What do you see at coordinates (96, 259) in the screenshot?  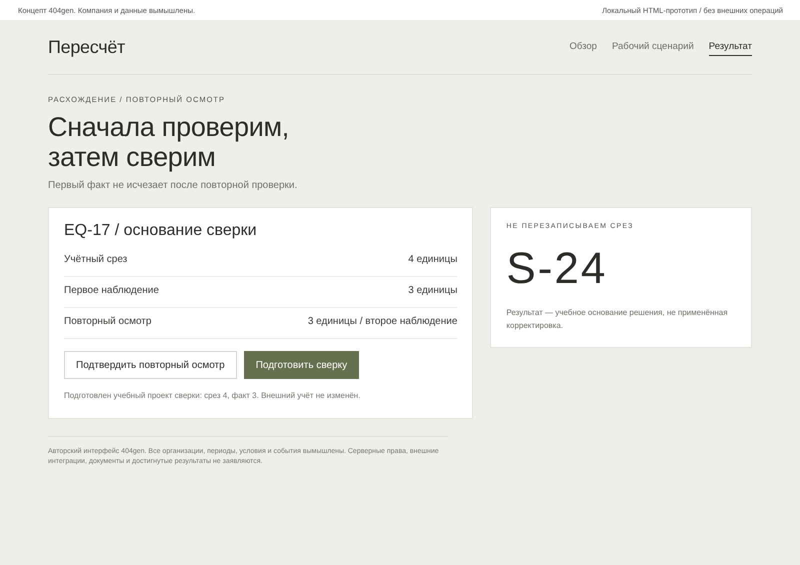 I see `row-label: Учётный срез` at bounding box center [96, 259].